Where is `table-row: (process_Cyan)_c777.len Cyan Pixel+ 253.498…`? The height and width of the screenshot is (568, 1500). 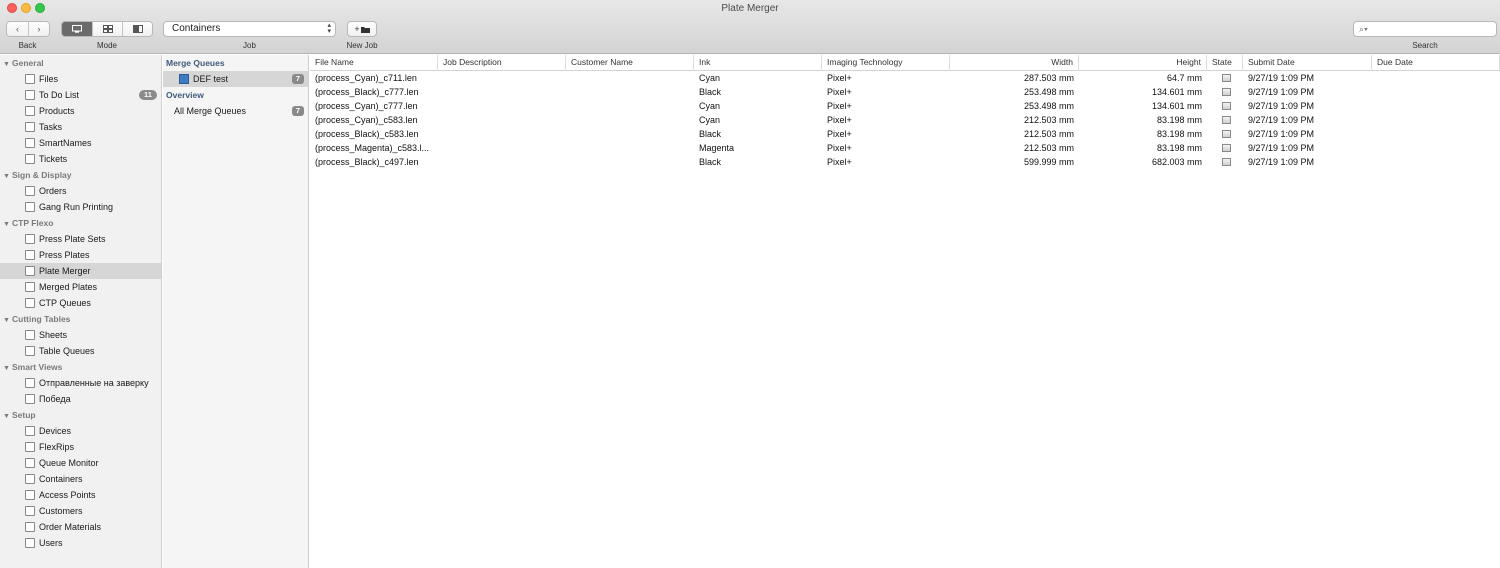 table-row: (process_Cyan)_c777.len Cyan Pixel+ 253.498… is located at coordinates (905, 106).